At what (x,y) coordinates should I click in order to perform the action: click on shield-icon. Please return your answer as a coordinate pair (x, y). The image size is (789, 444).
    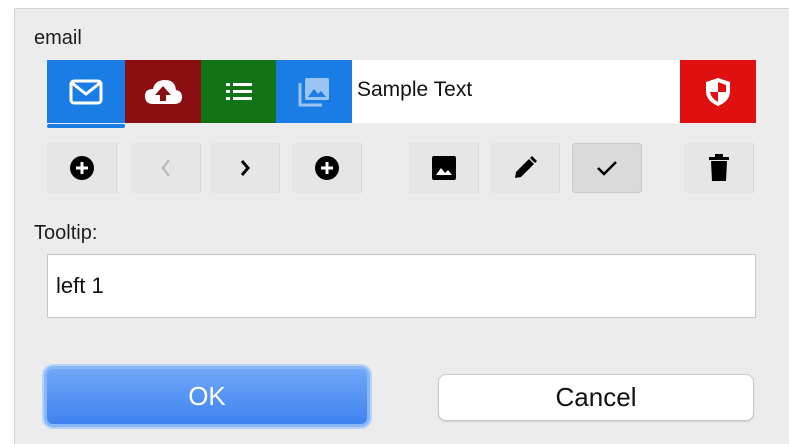
    Looking at the image, I should click on (718, 91).